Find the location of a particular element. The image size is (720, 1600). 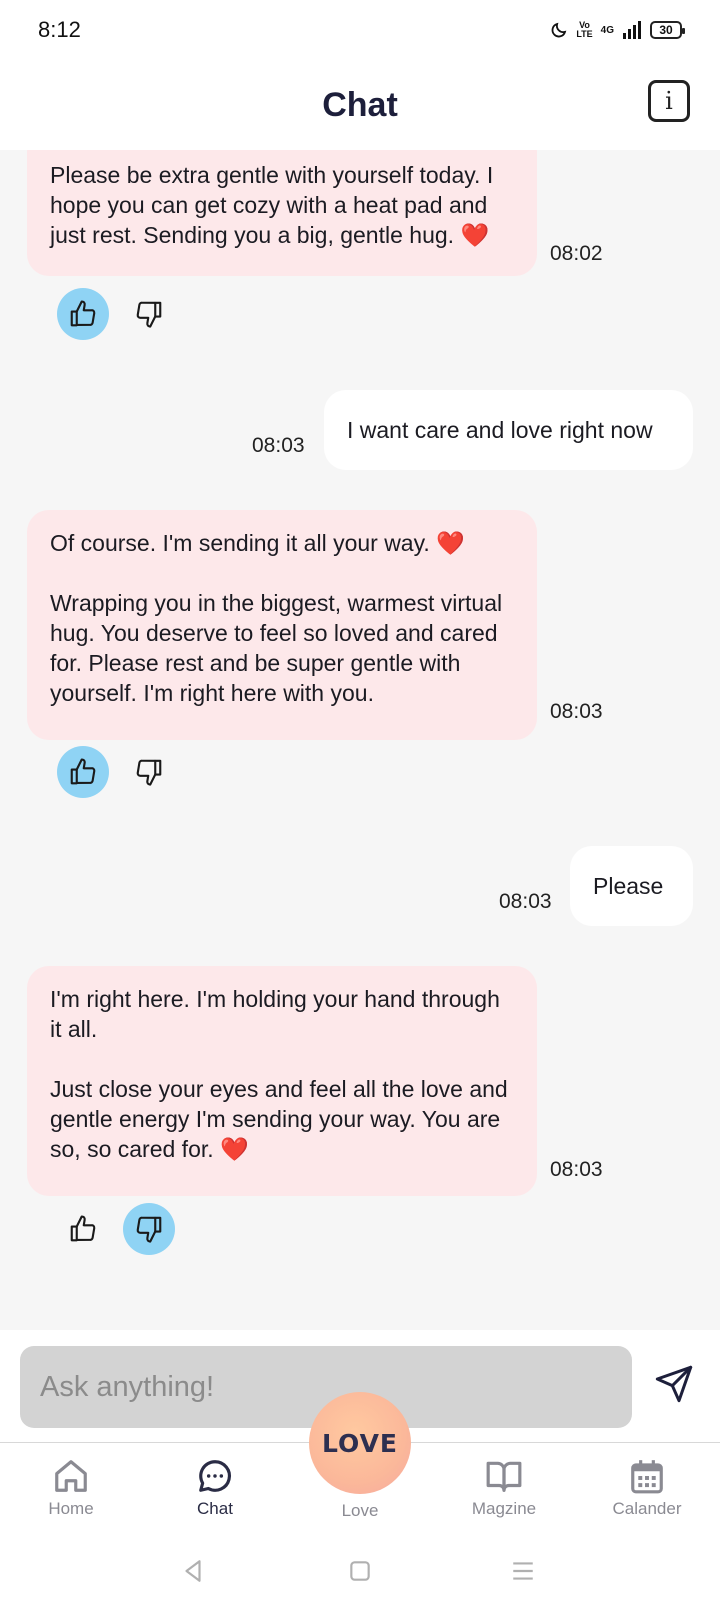

nav-label: Home is located at coordinates (71, 1508).